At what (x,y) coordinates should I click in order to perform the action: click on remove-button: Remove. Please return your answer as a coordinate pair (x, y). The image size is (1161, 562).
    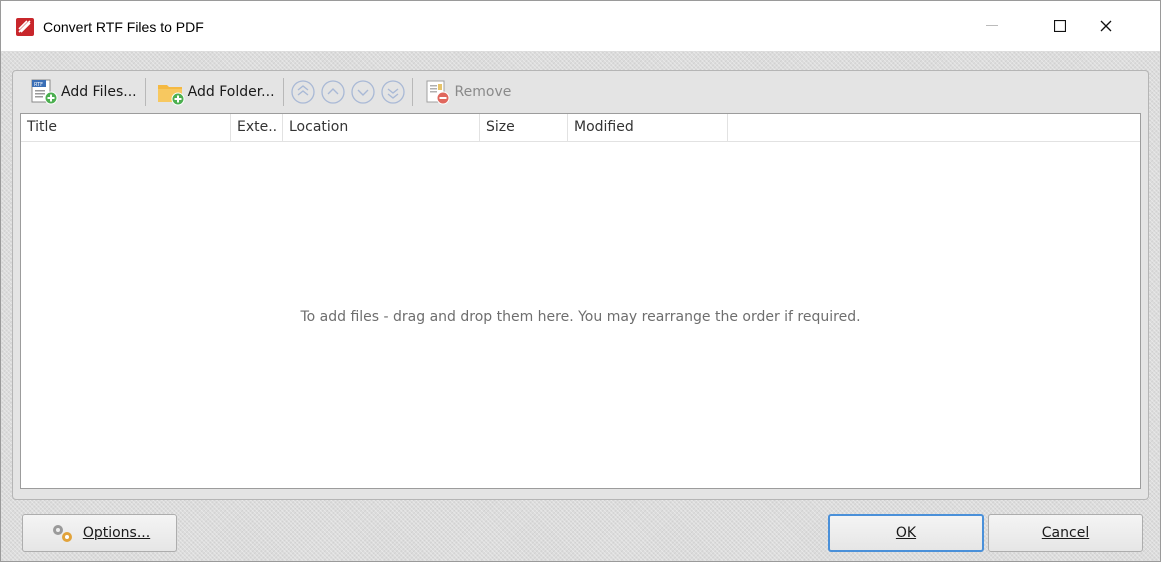
    Looking at the image, I should click on (466, 92).